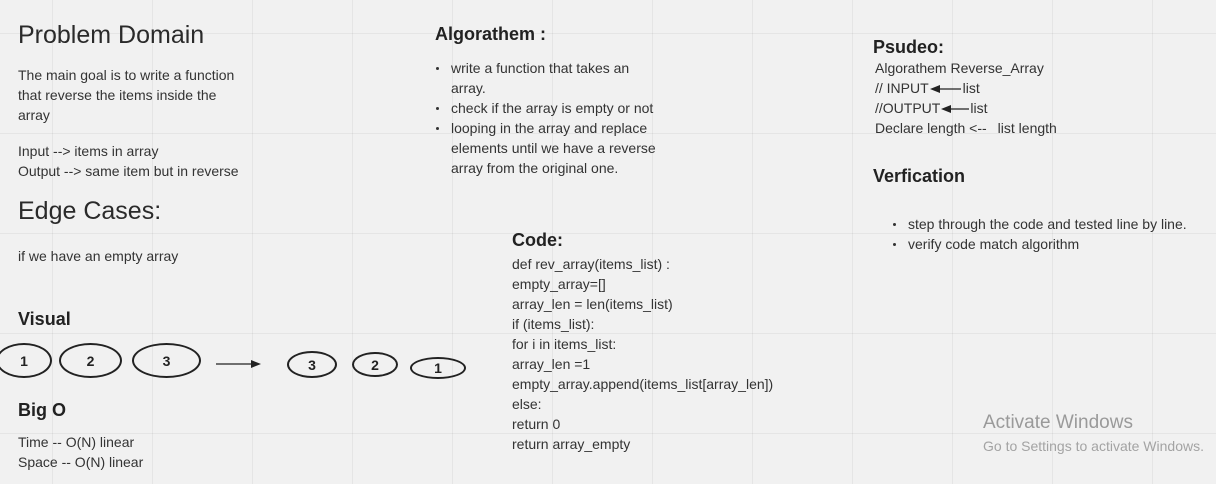  I want to click on array-item-before-2: 2, so click(90, 360).